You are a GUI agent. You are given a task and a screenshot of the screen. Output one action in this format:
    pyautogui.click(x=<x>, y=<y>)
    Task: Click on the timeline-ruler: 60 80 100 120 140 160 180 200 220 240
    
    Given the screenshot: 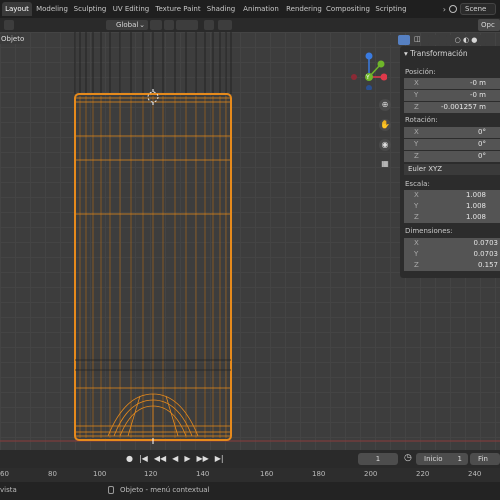 What is the action you would take?
    pyautogui.click(x=250, y=475)
    